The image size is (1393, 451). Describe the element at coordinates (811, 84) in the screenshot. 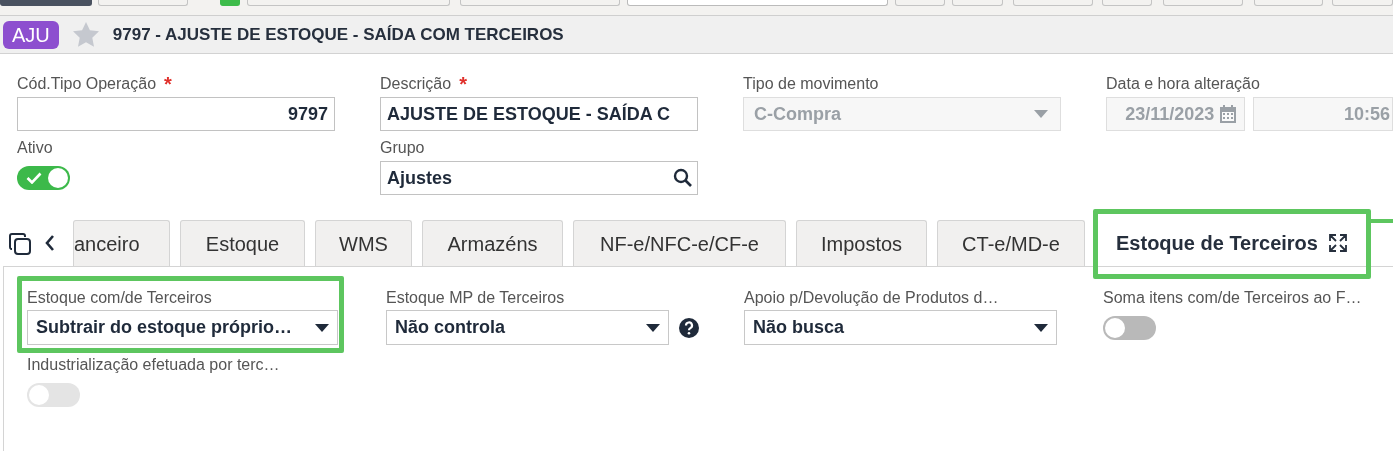

I see `field-label: Tipo de movimento` at that location.